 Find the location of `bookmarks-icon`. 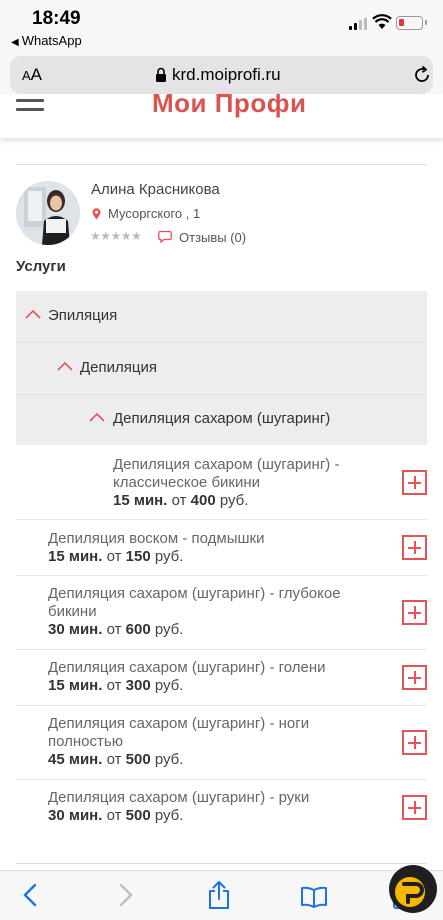

bookmarks-icon is located at coordinates (314, 897).